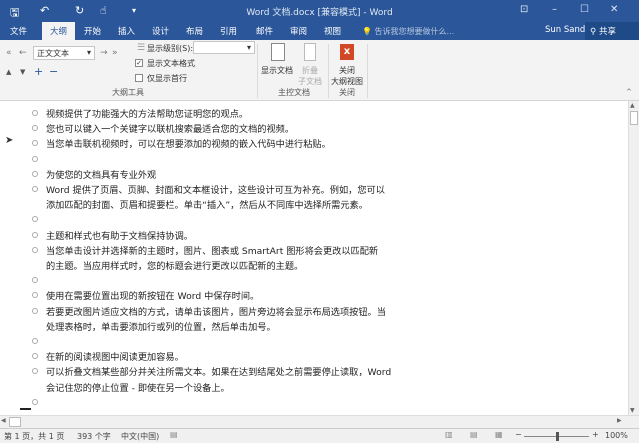  I want to click on word-count: 393 个字, so click(94, 436).